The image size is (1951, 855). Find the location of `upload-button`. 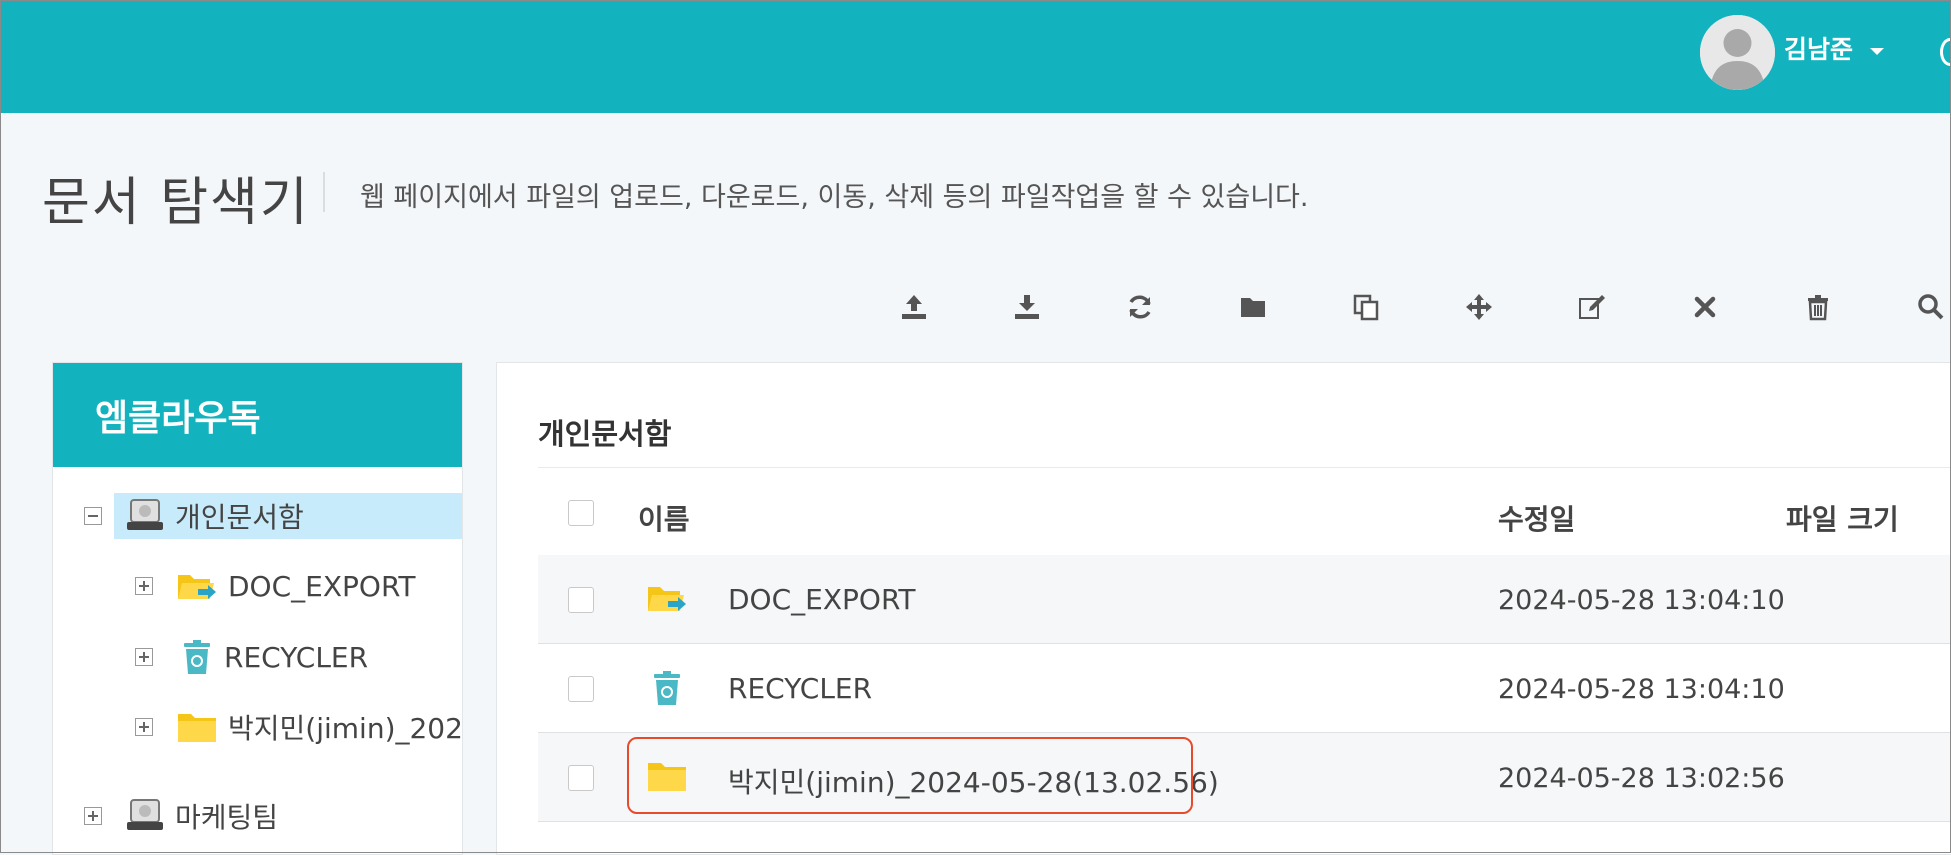

upload-button is located at coordinates (914, 307).